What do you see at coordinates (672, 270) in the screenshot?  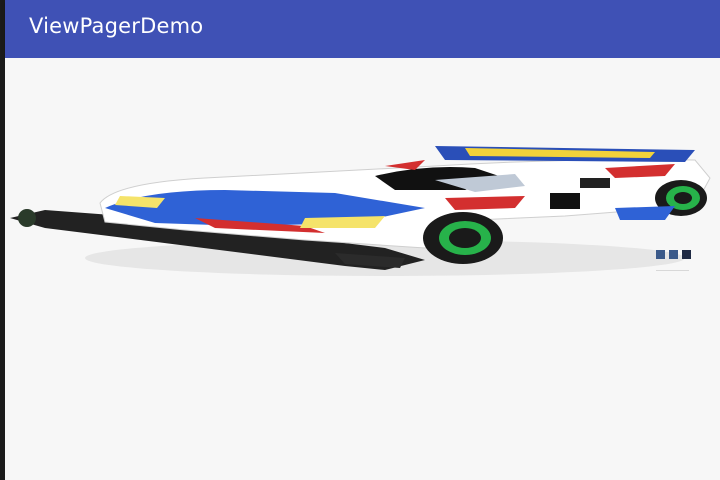 I see `indicator-divider` at bounding box center [672, 270].